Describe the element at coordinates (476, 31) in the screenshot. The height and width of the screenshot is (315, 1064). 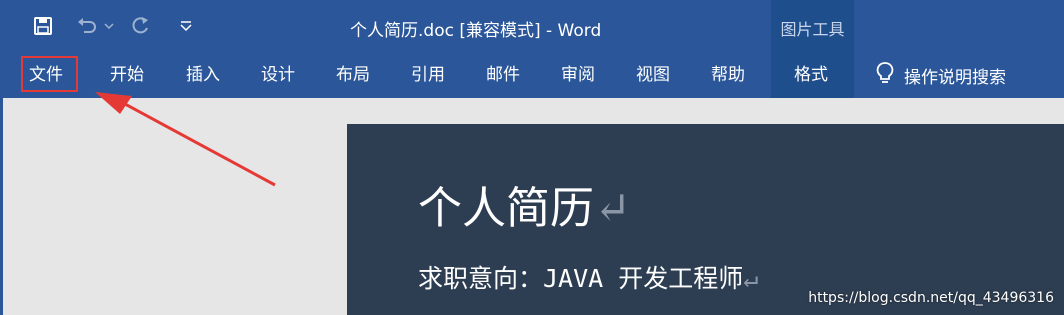
I see `document-title: 个人简历.doc [兼容模式] - Word` at that location.